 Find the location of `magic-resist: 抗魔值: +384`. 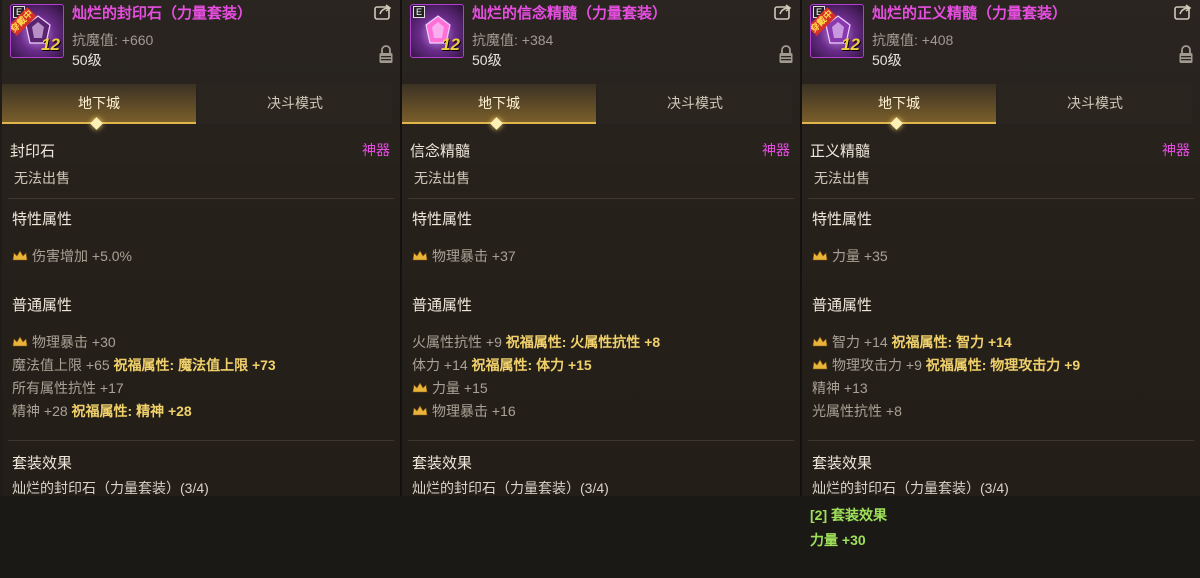

magic-resist: 抗魔值: +384 is located at coordinates (513, 40).